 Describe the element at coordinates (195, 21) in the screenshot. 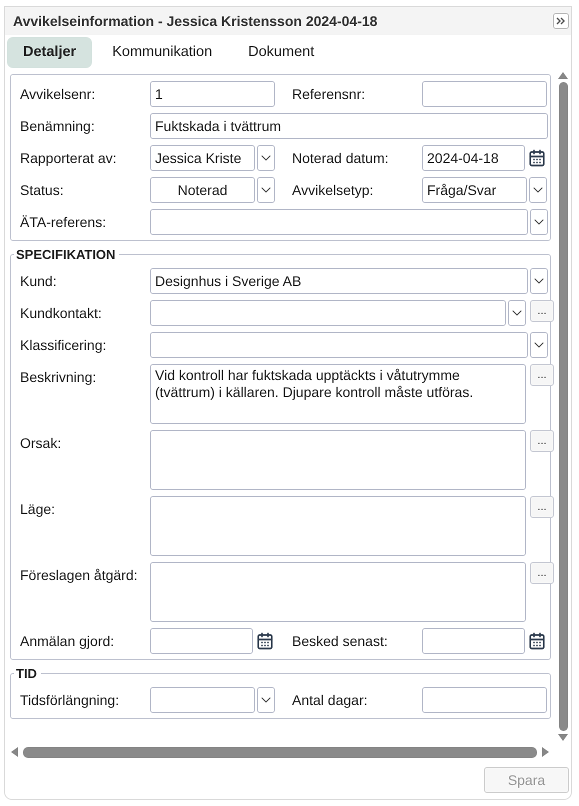

I see `window-title: Avvikelseinformation - Jessica Kristensson 2024-04-18` at that location.